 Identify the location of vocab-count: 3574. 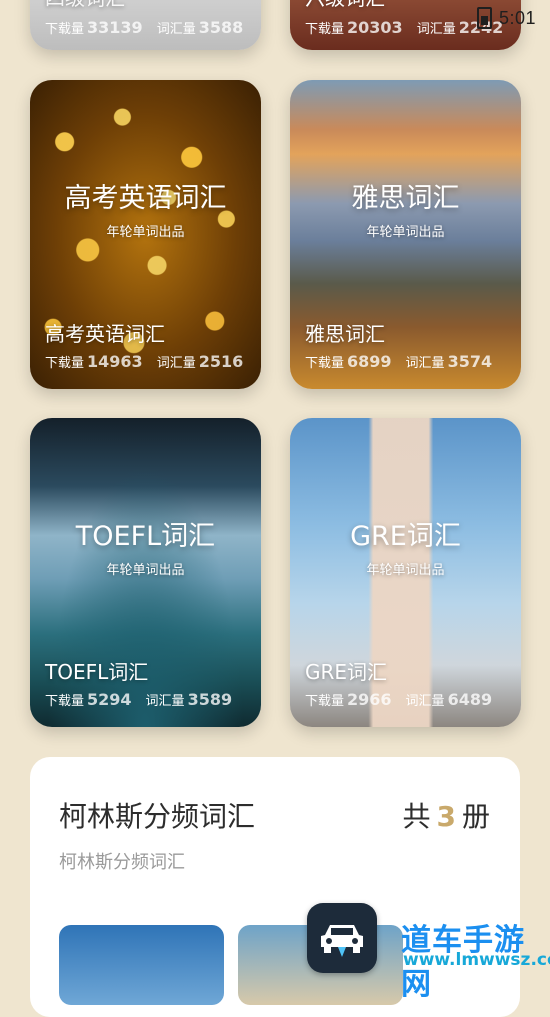
(470, 361).